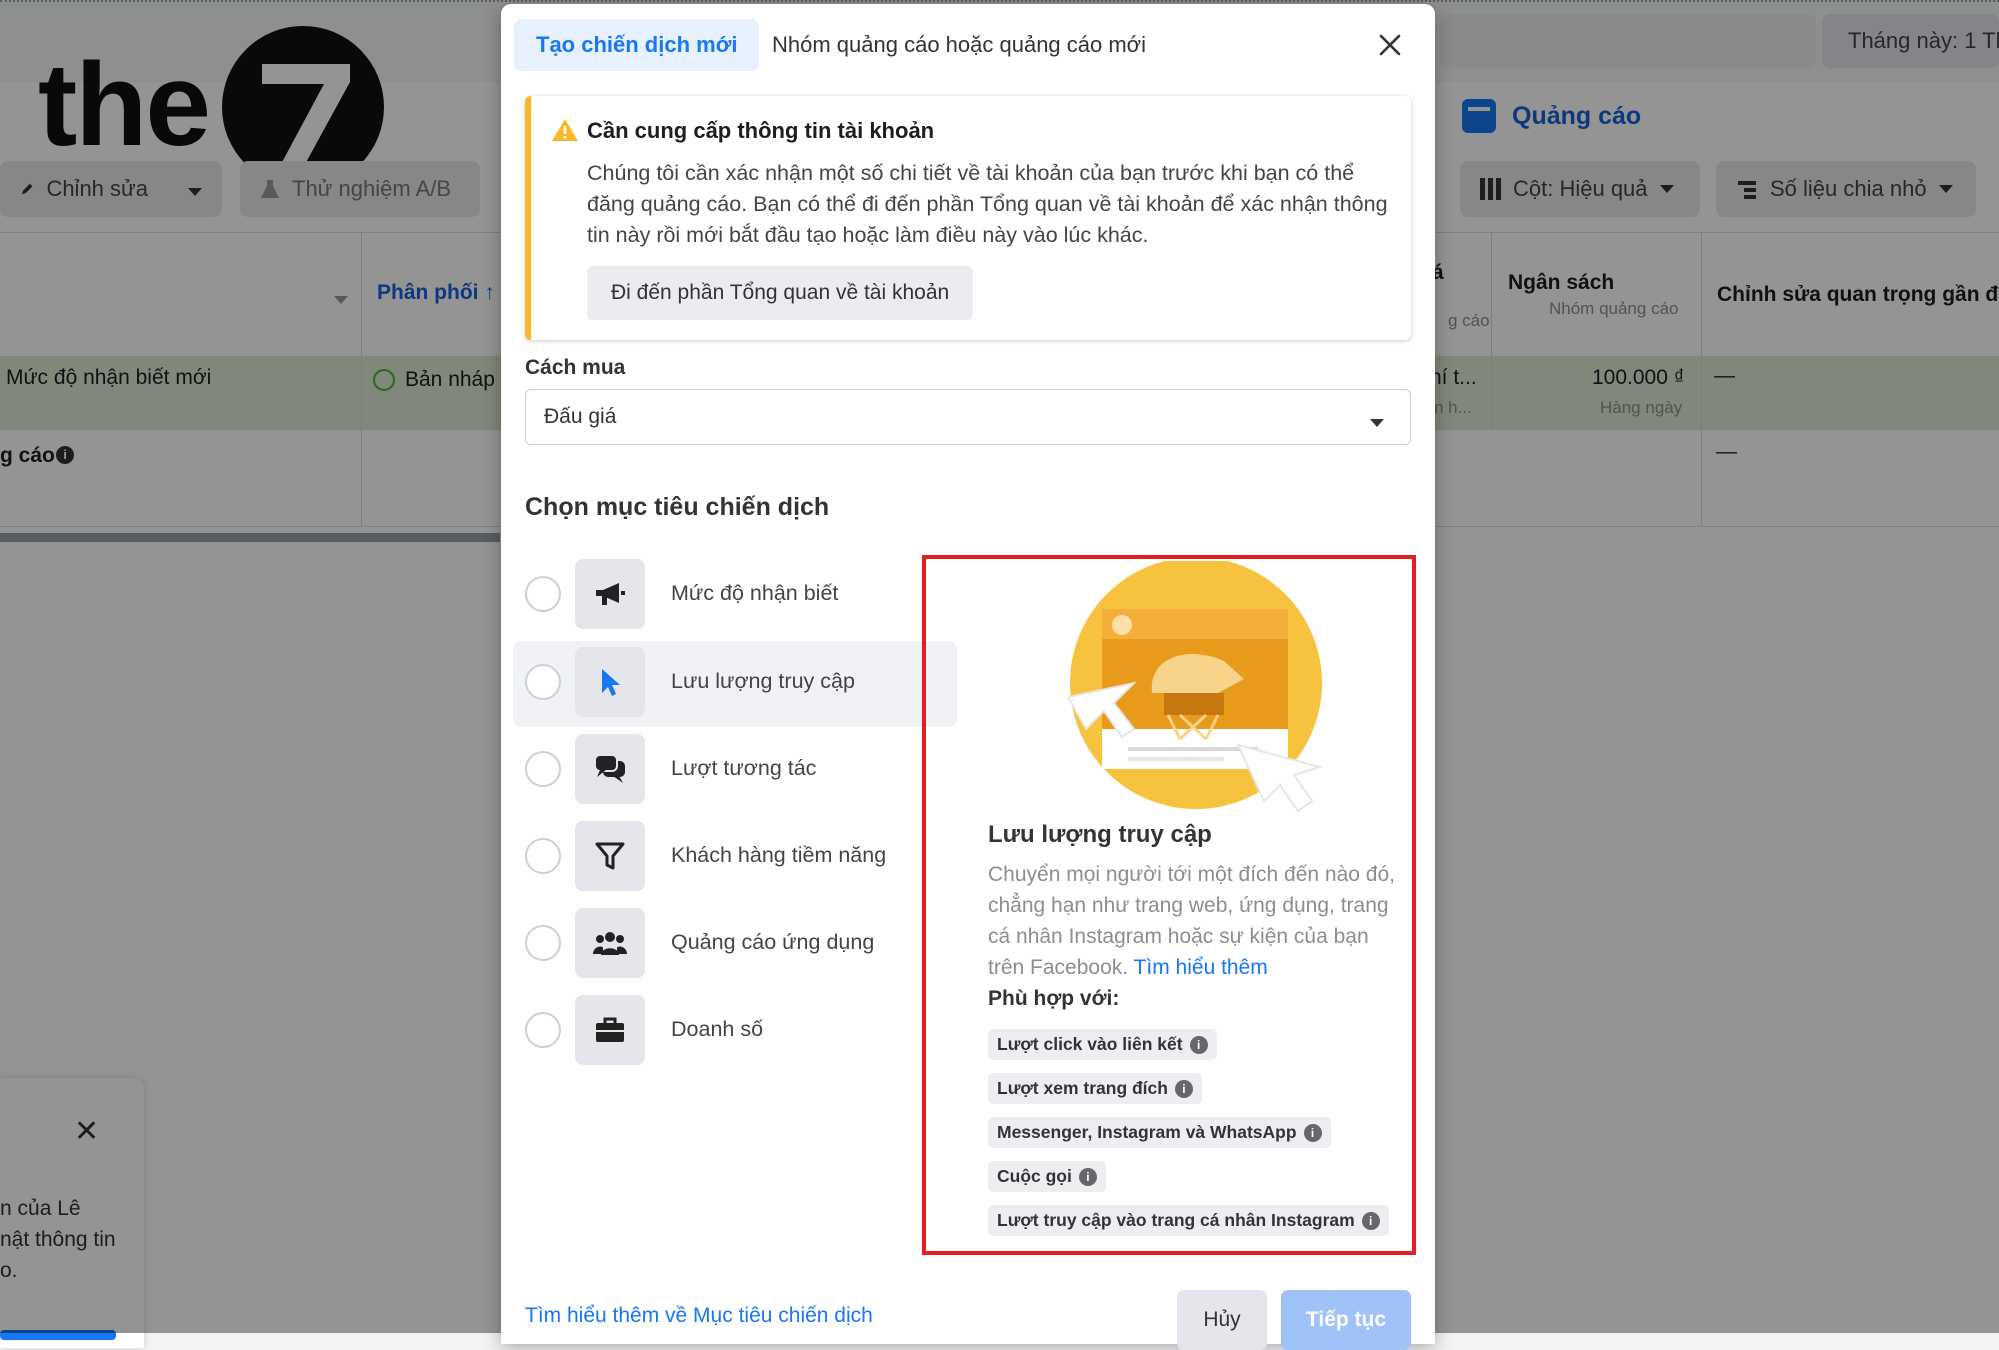 The width and height of the screenshot is (1999, 1350). I want to click on close-icon, so click(1390, 45).